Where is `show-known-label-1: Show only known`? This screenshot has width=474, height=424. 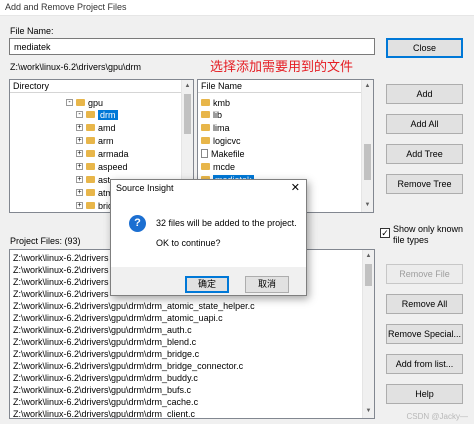 show-known-label-1: Show only known is located at coordinates (428, 229).